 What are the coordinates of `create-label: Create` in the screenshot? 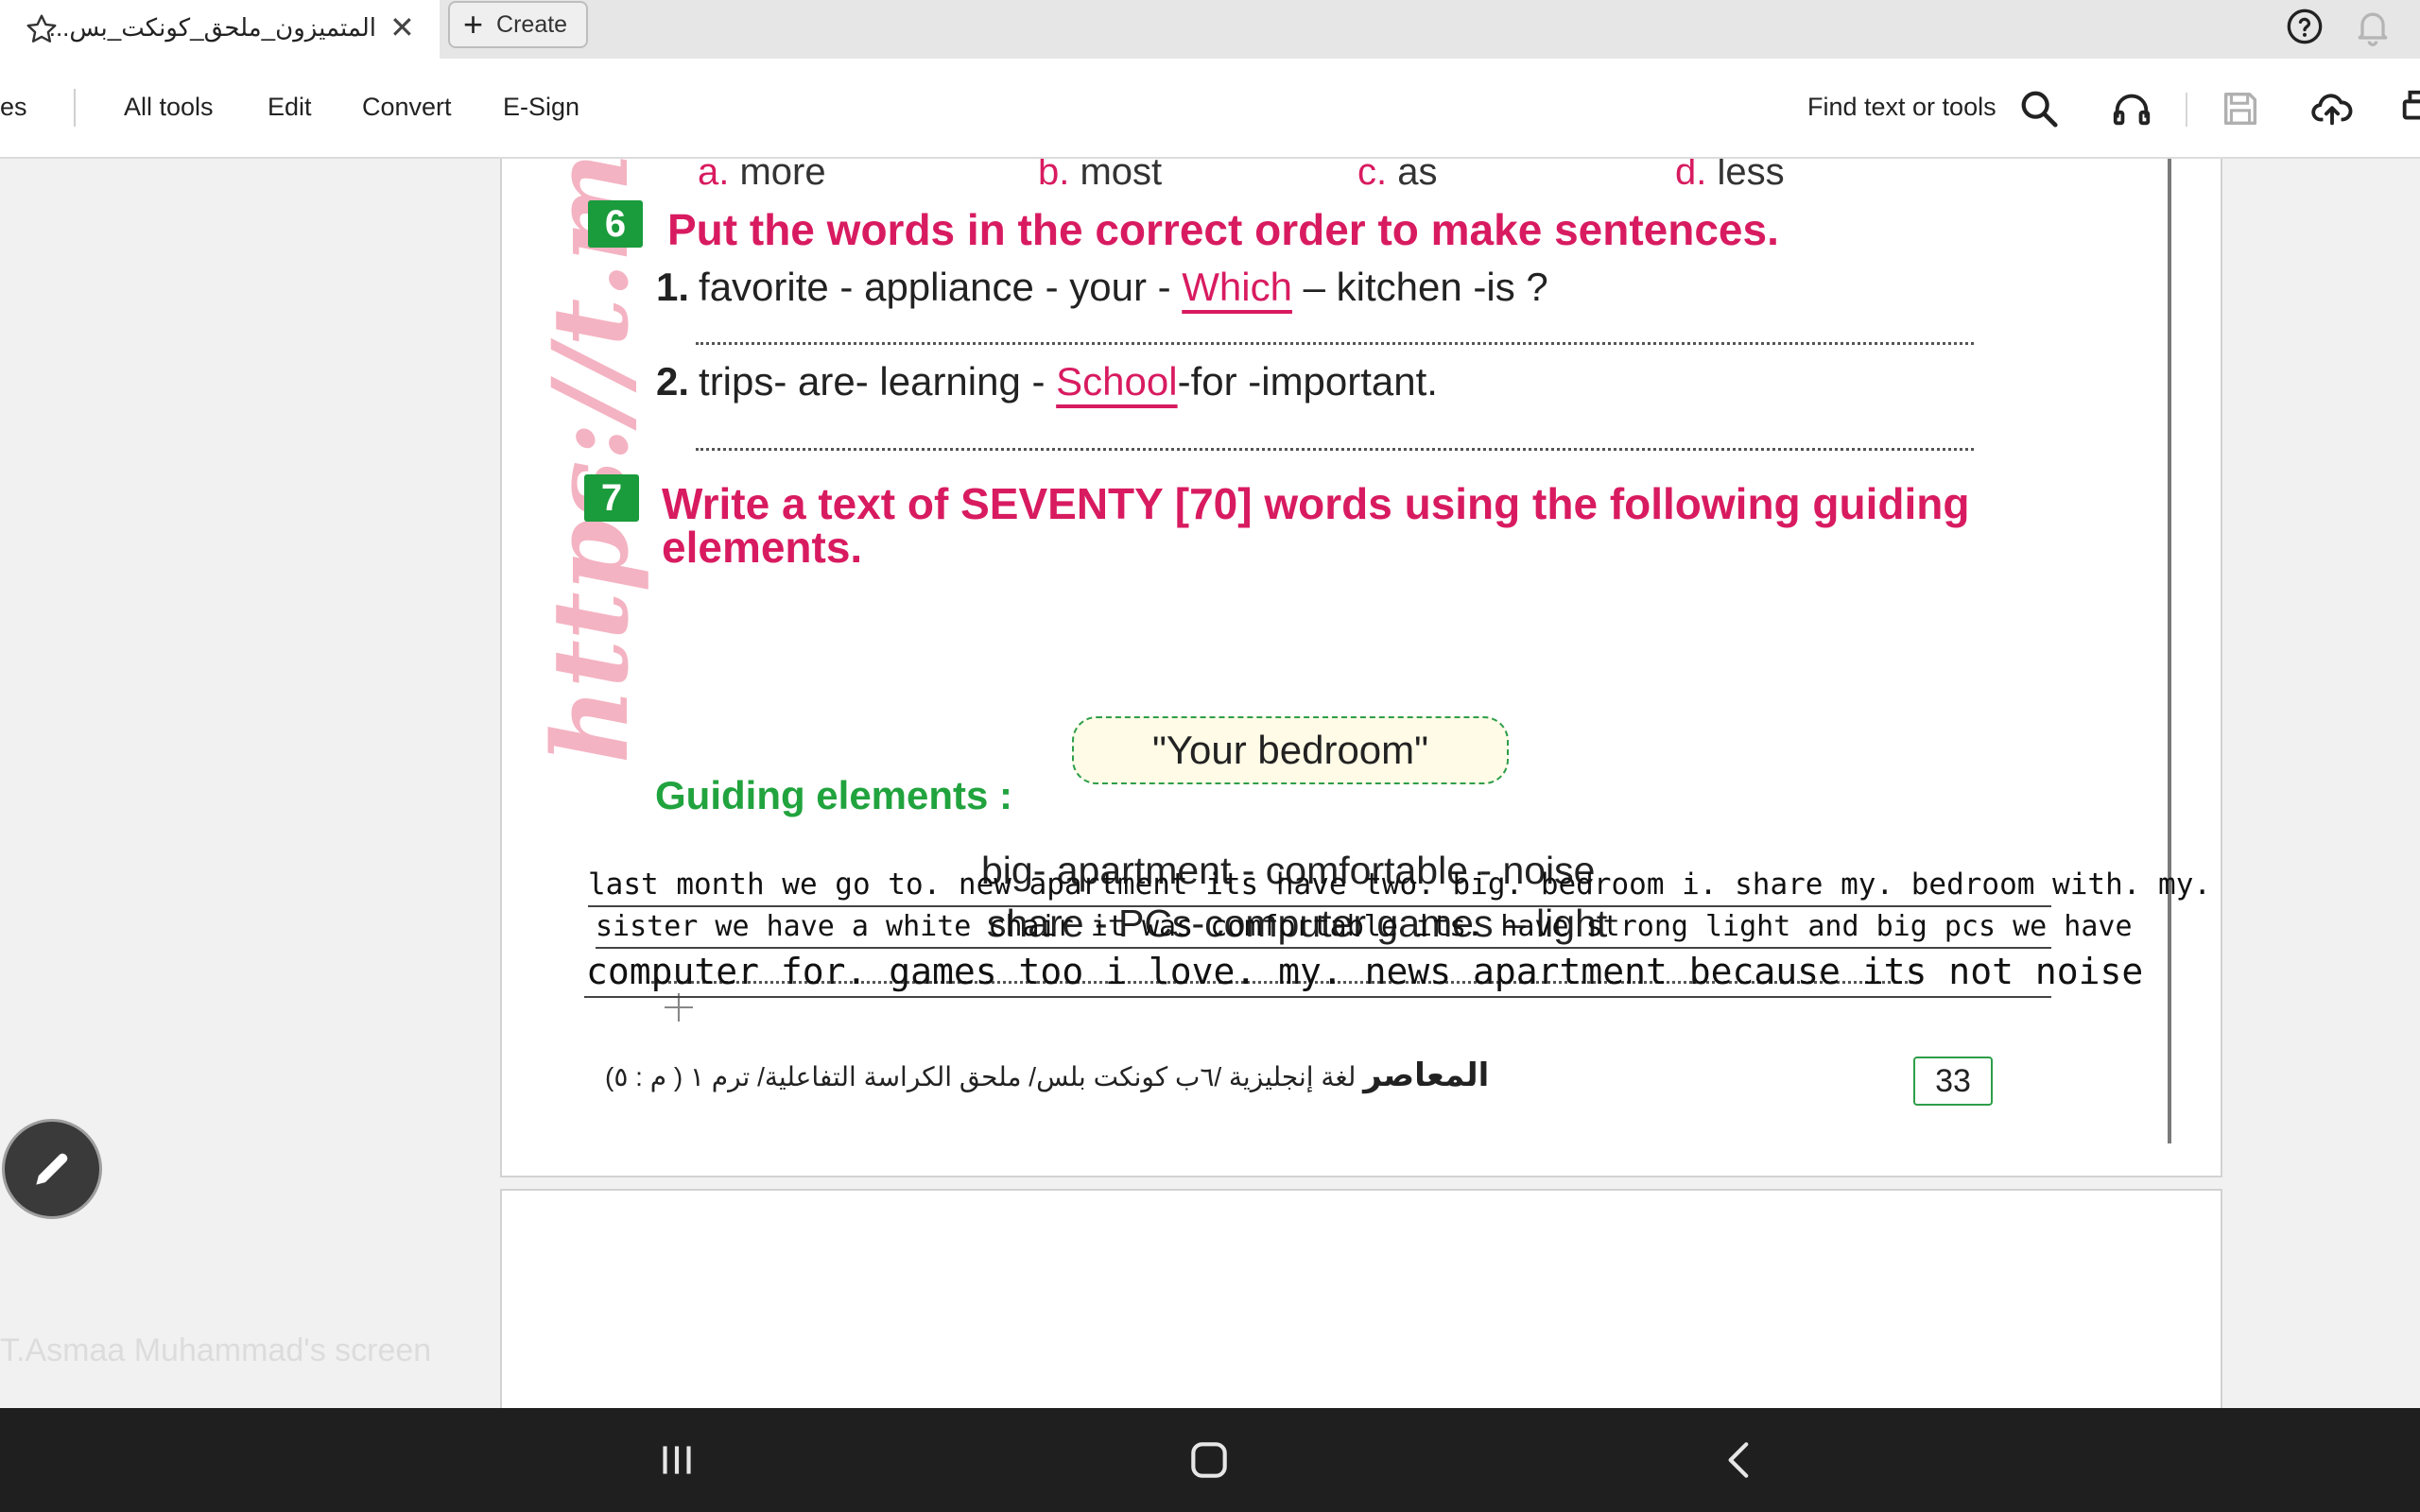 It's located at (532, 24).